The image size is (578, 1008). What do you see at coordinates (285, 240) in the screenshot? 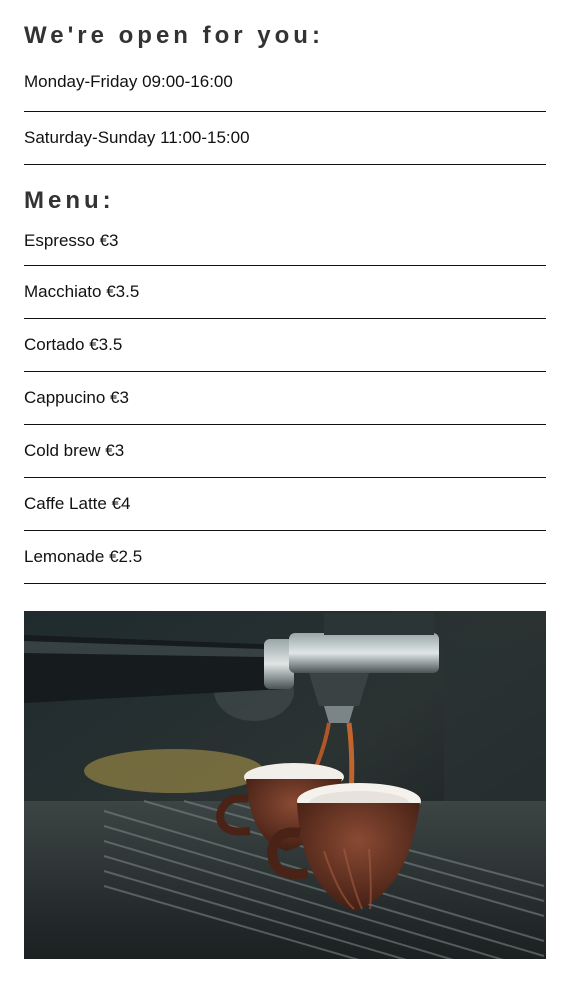
I see `menu-item: Espresso €3` at bounding box center [285, 240].